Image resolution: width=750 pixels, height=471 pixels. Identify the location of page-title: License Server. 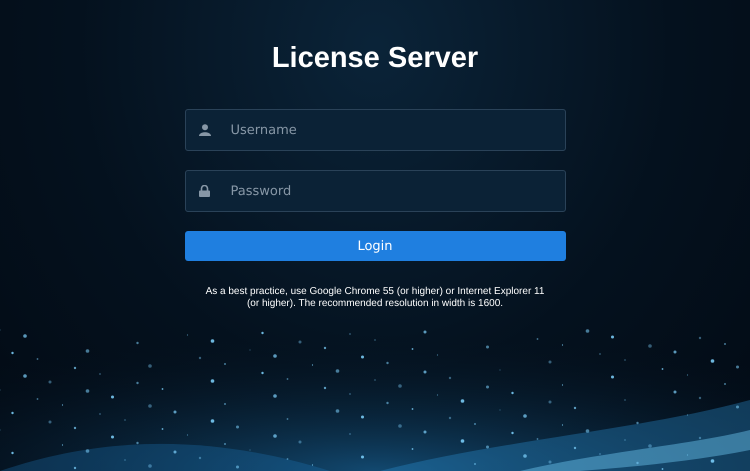
(375, 58).